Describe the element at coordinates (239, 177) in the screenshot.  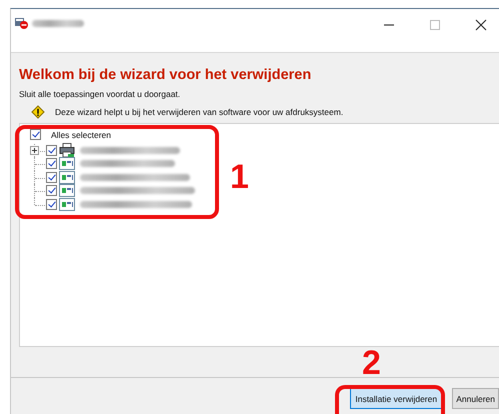
I see `step-number: 1` at that location.